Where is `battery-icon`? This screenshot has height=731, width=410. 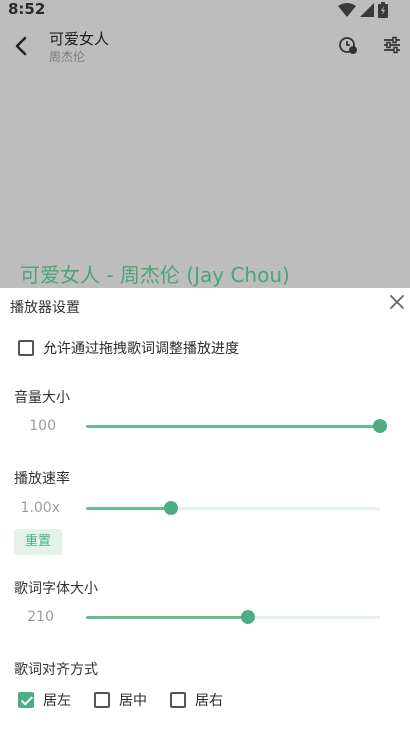 battery-icon is located at coordinates (383, 10).